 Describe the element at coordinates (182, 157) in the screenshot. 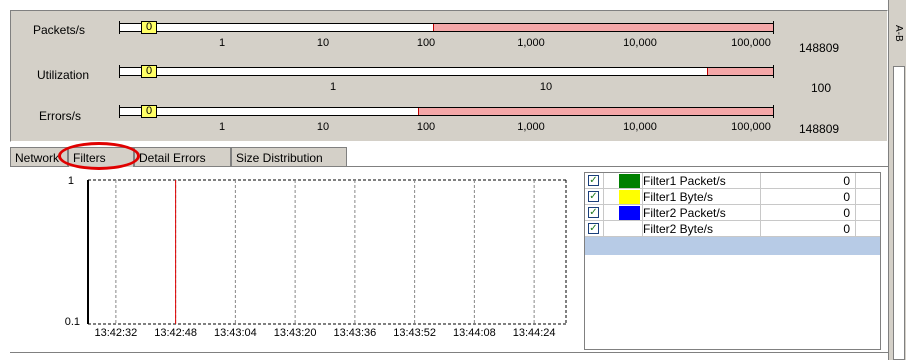

I see `tab-detail-errors: Detail Errors` at that location.